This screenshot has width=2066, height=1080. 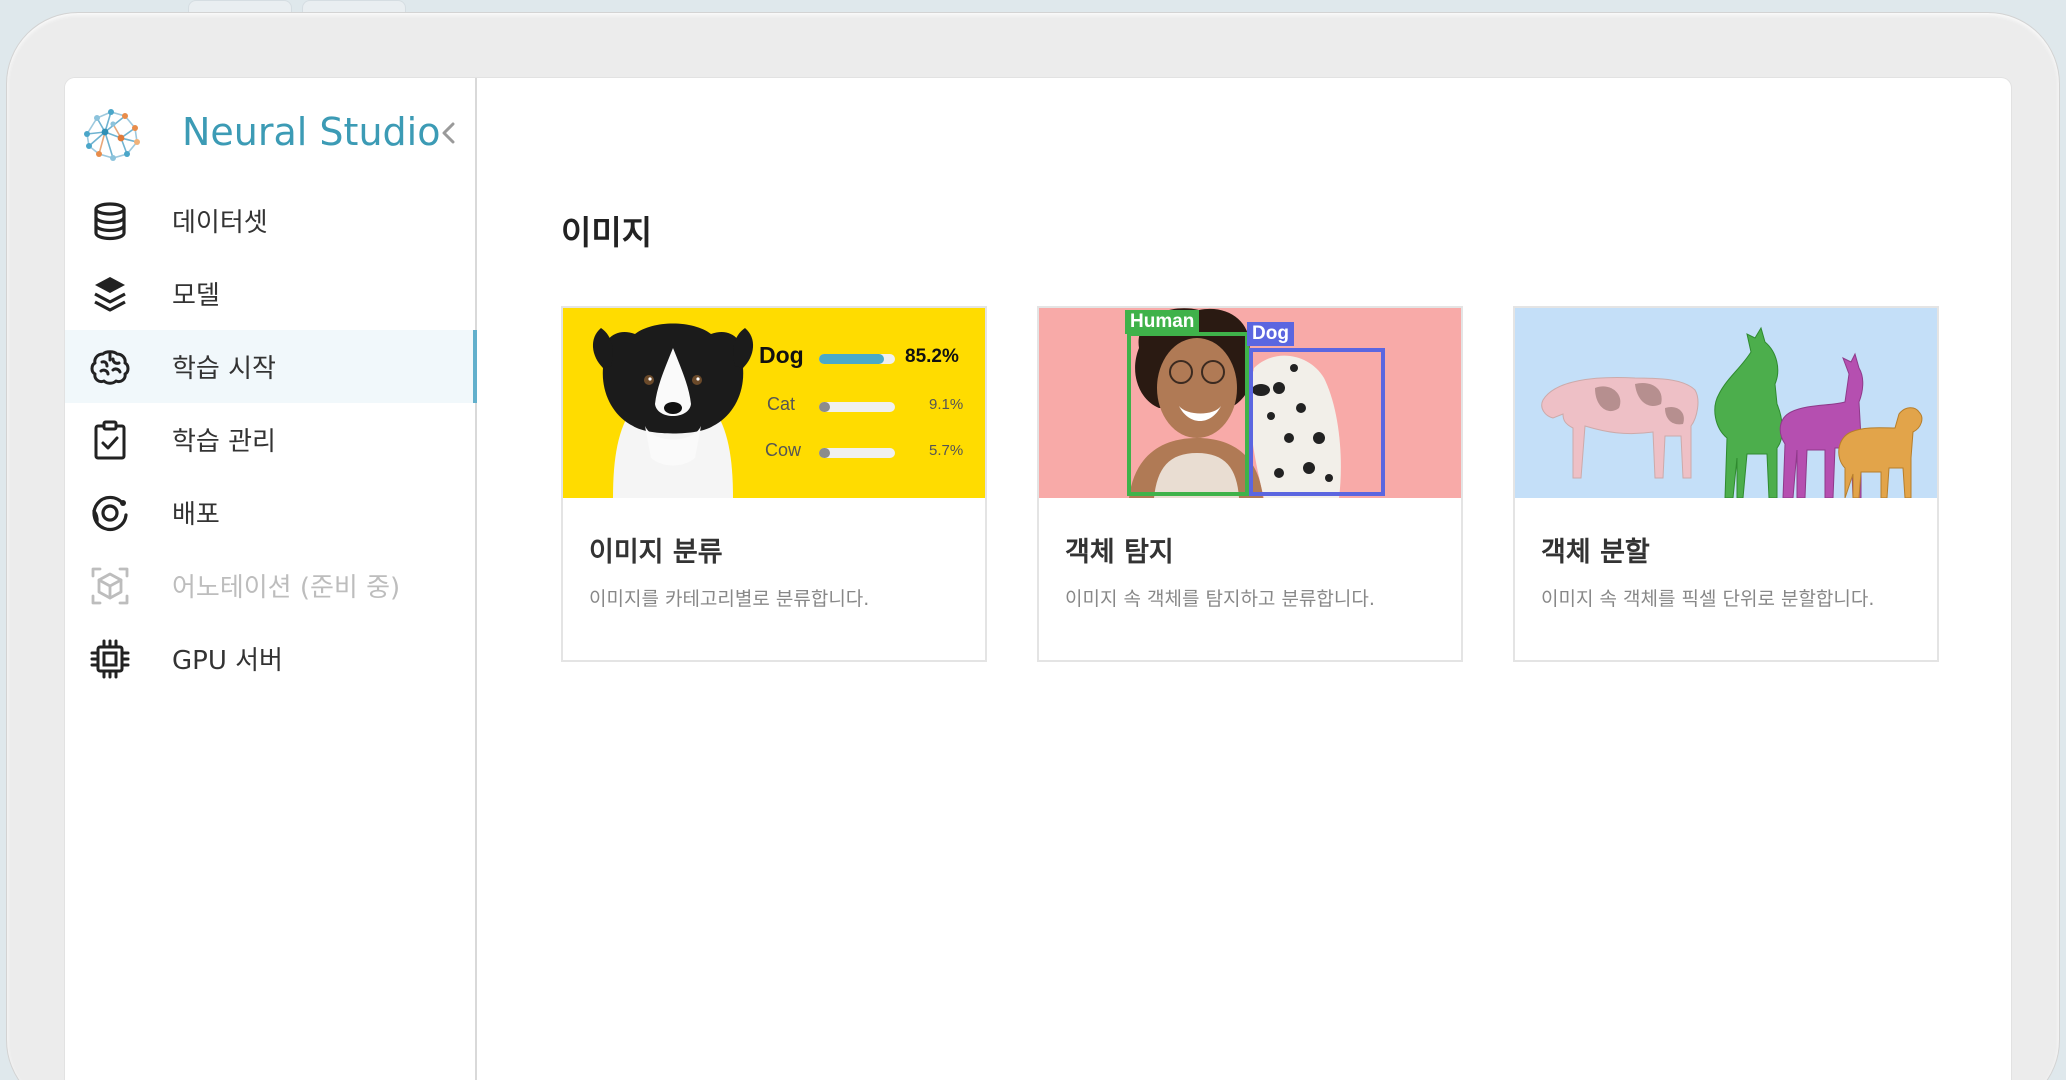 I want to click on sidebar-item-label: 학습 시작, so click(x=224, y=369).